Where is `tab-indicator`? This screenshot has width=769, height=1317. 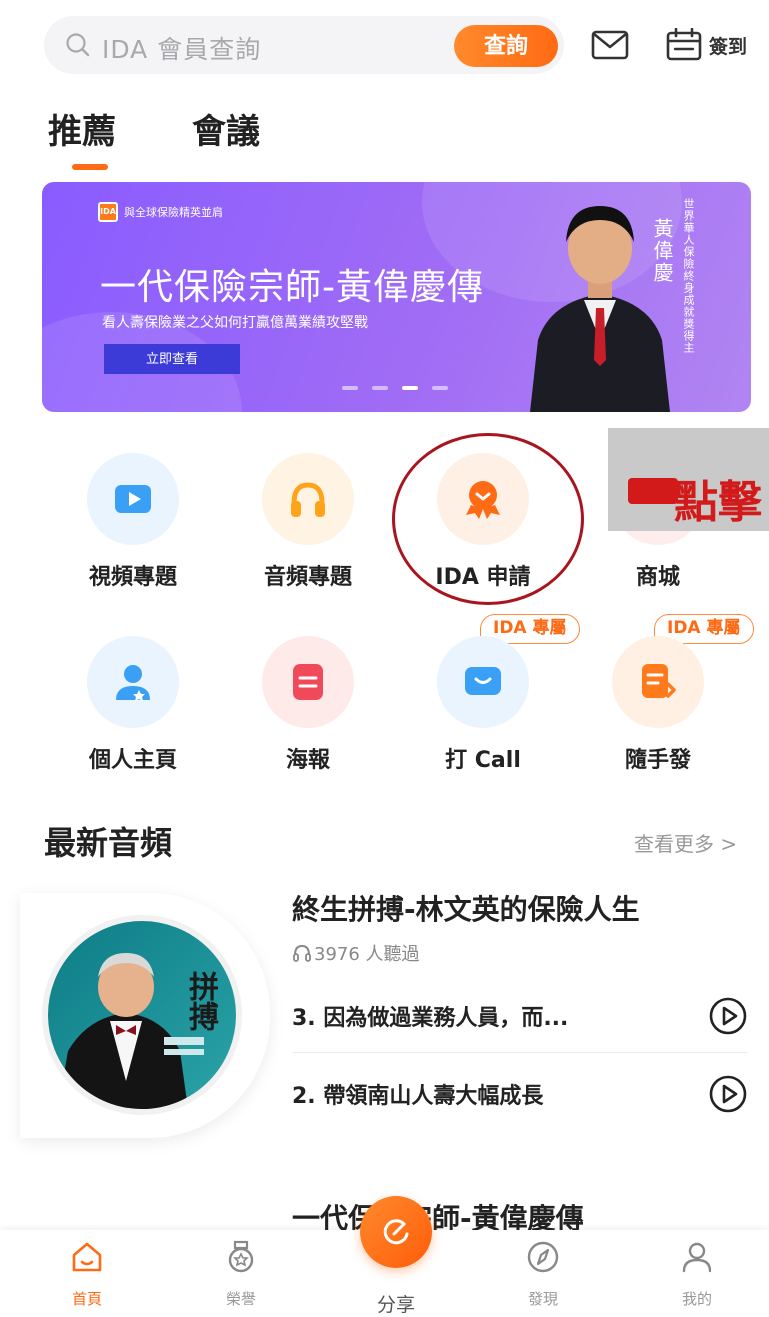 tab-indicator is located at coordinates (90, 167).